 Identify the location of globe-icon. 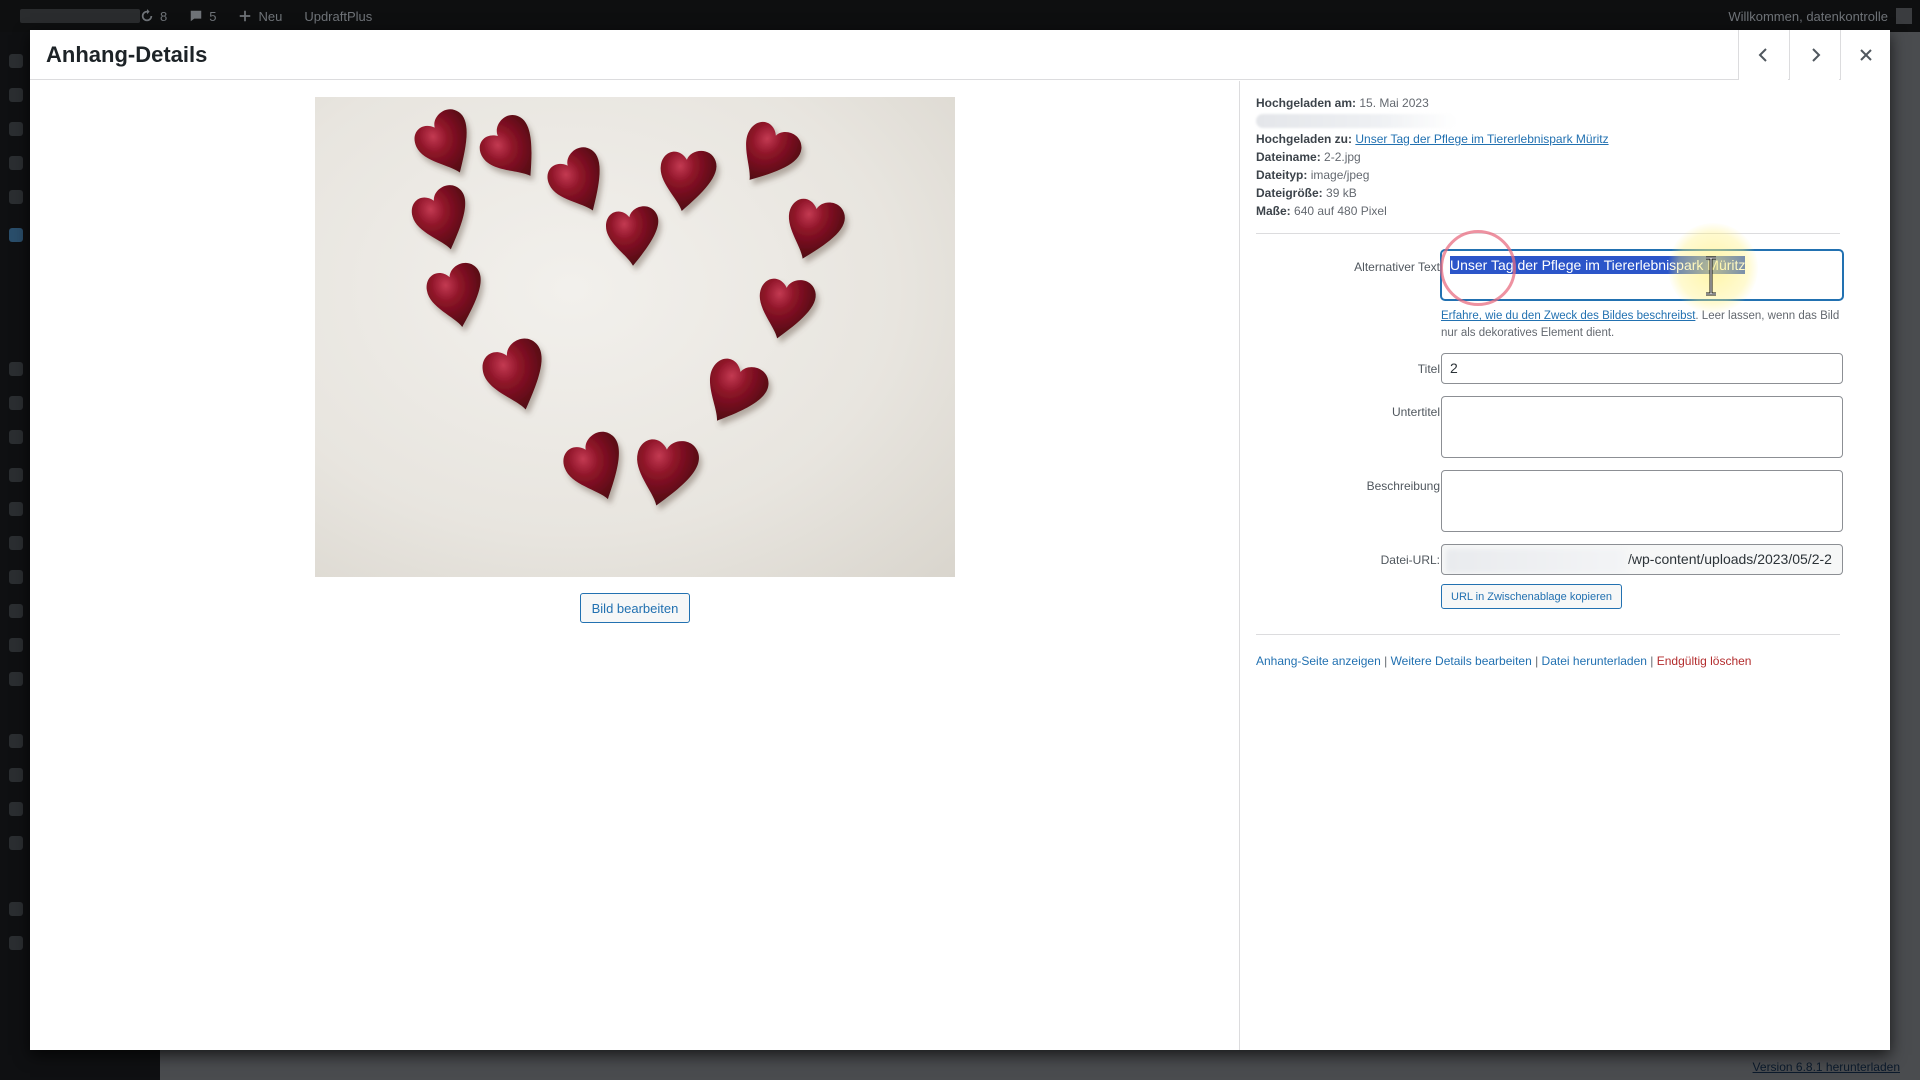
(16, 809).